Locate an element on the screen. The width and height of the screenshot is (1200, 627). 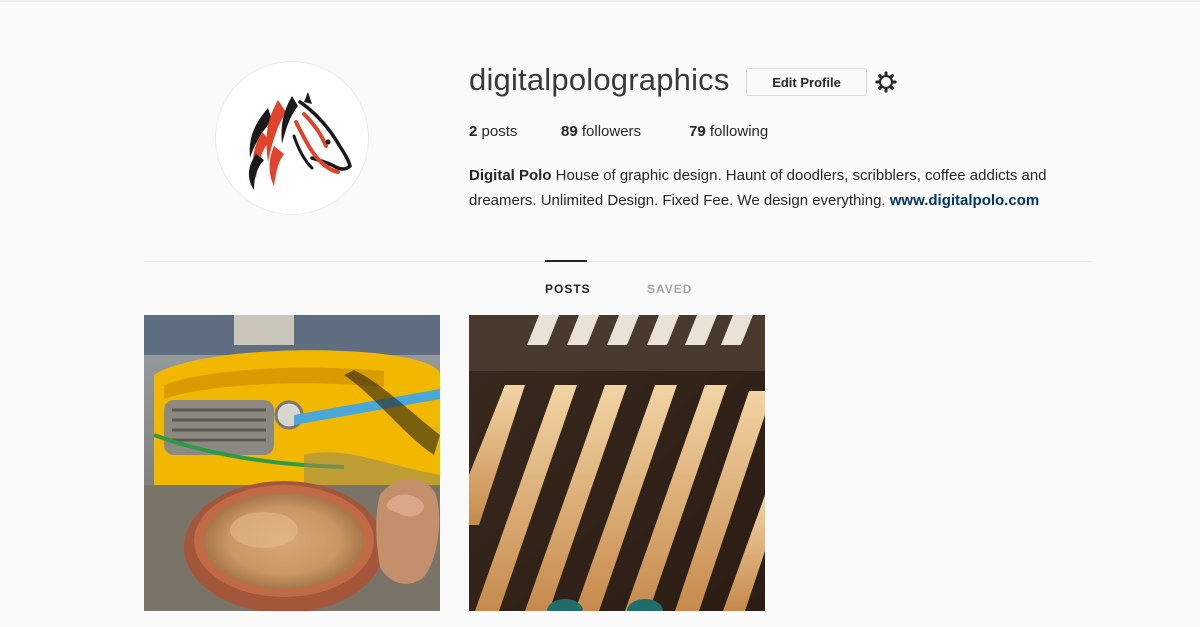
post-thumbnail-taxi-tea is located at coordinates (292, 463).